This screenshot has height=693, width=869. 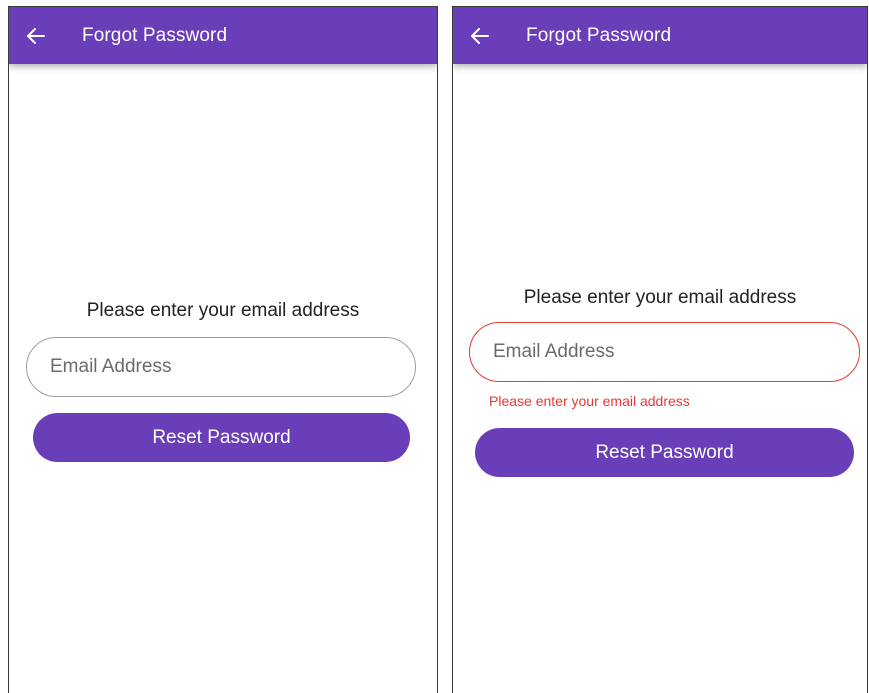 I want to click on email-field, so click(x=221, y=367).